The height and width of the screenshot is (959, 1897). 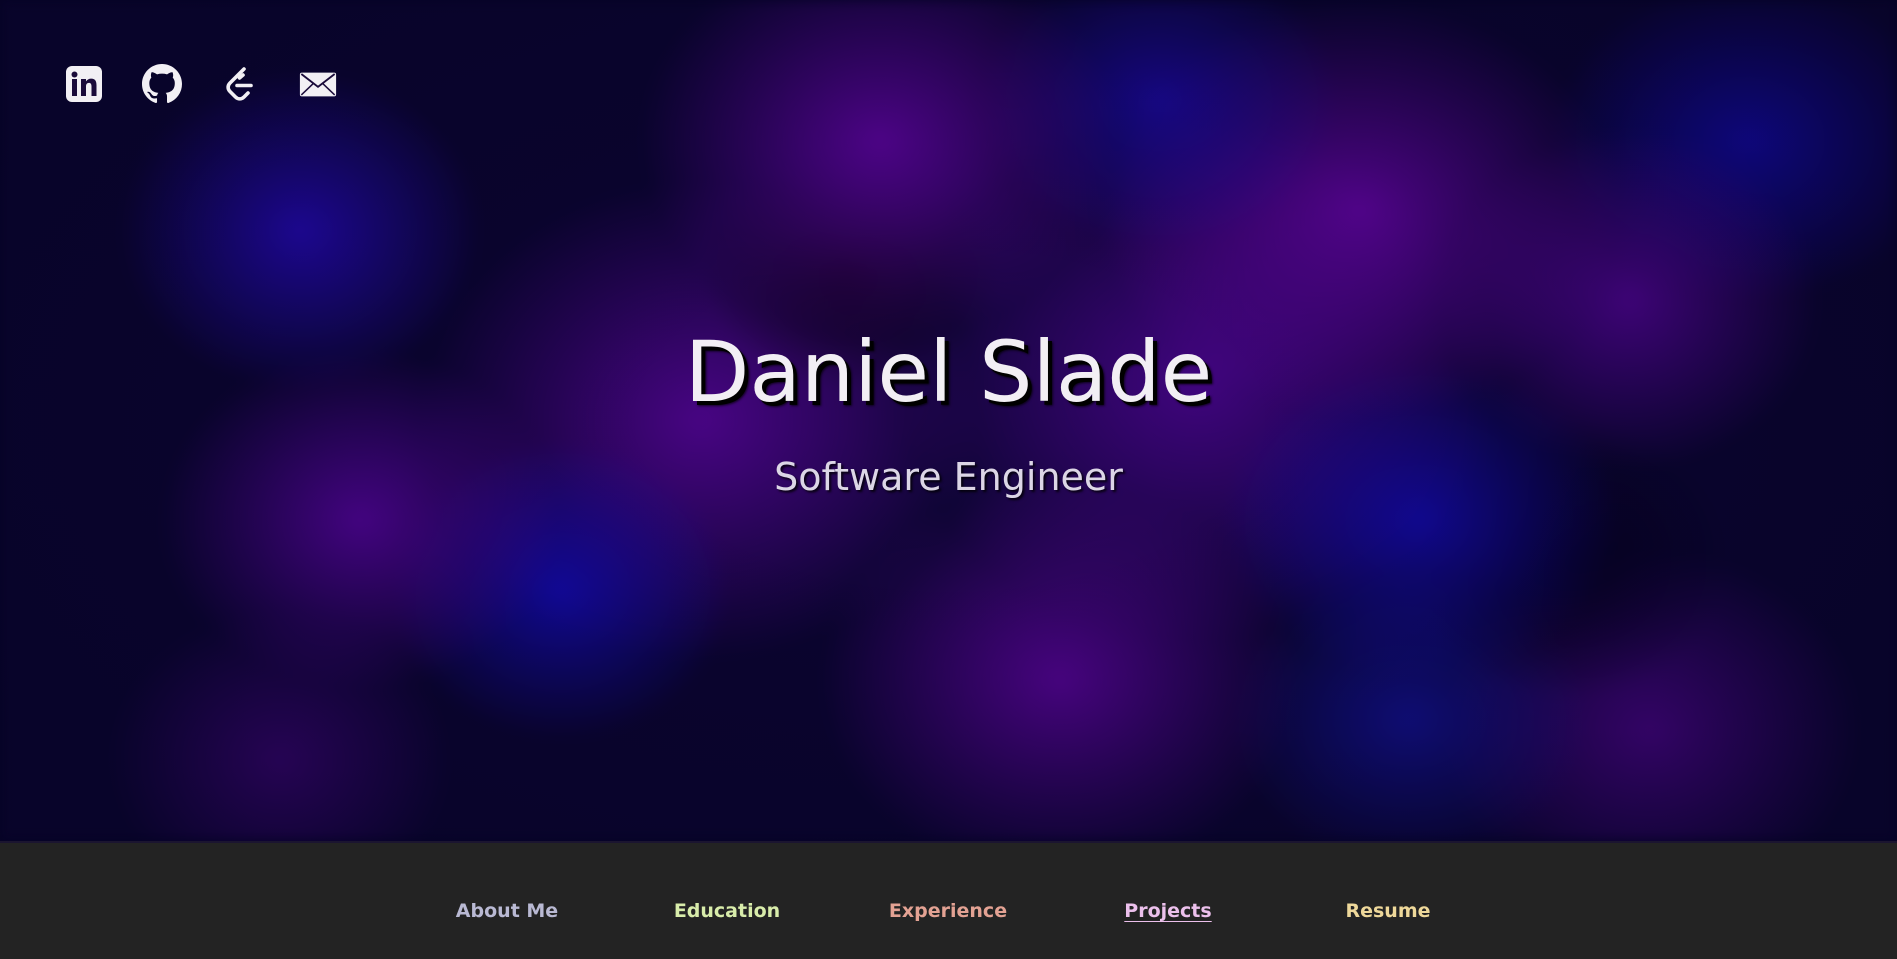 I want to click on linkedin-link, so click(x=84, y=84).